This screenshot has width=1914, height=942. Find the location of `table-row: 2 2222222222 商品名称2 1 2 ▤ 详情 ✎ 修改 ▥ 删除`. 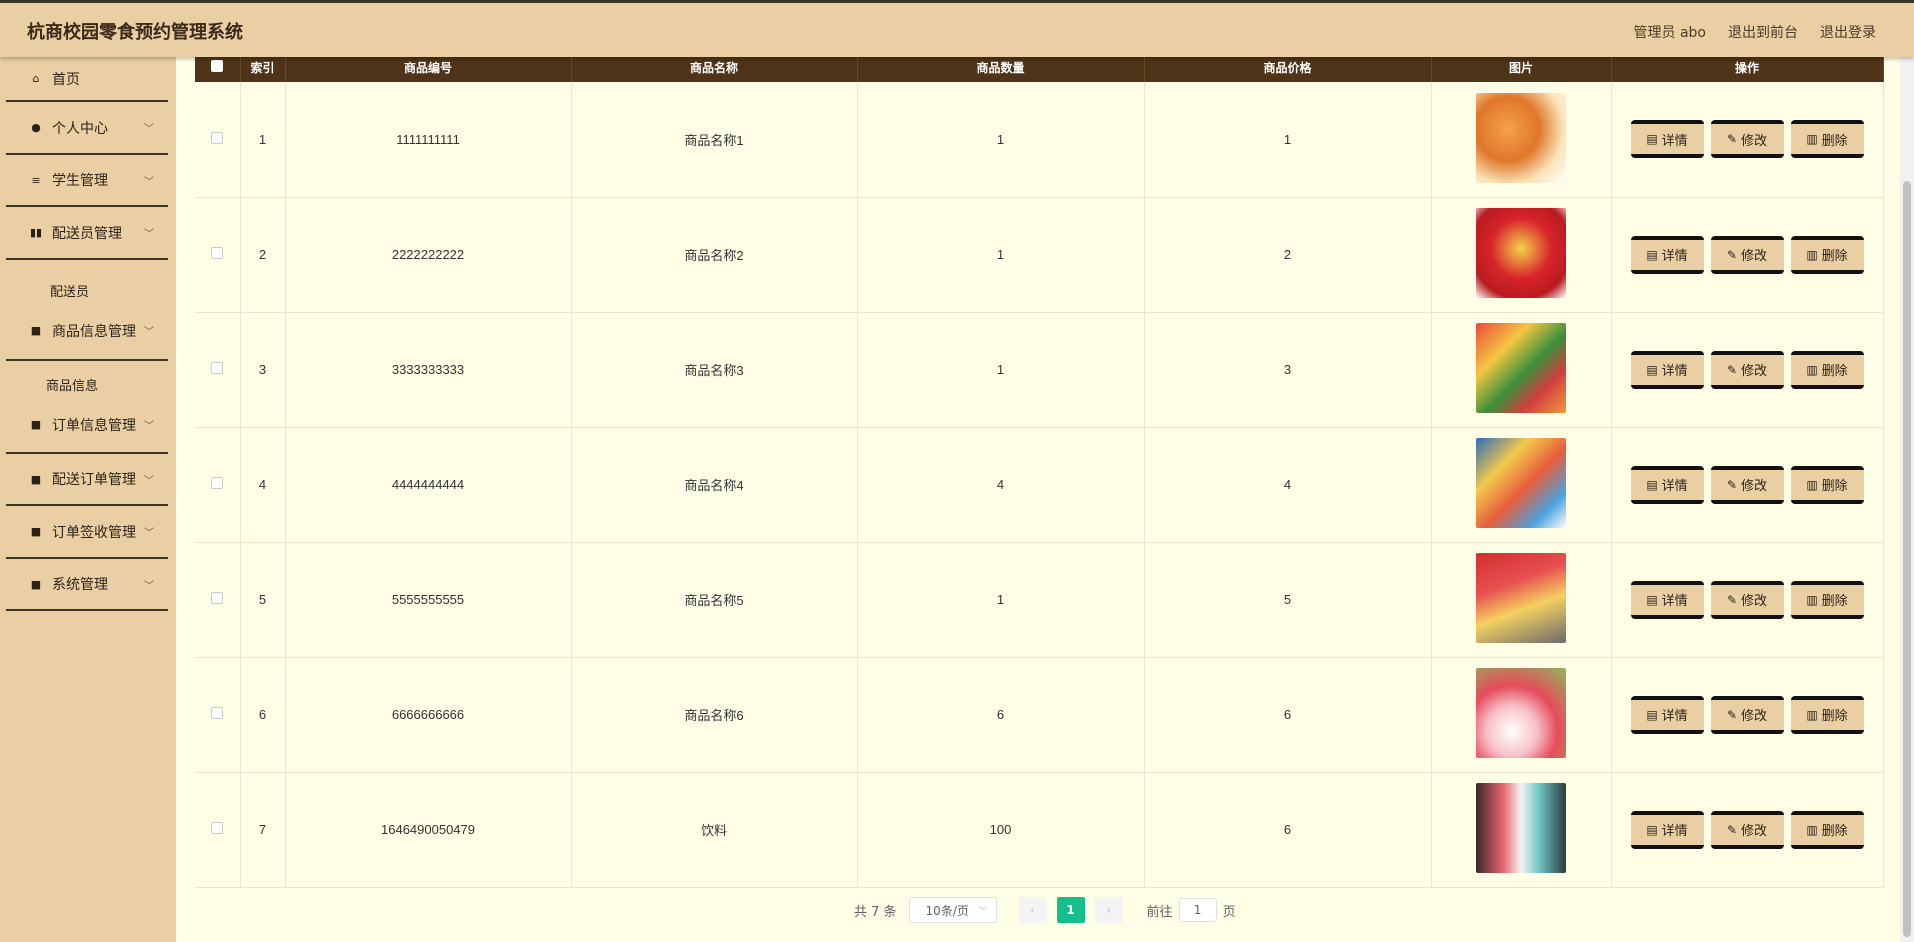

table-row: 2 2222222222 商品名称2 1 2 ▤ 详情 ✎ 修改 ▥ 删除 is located at coordinates (1039, 254).